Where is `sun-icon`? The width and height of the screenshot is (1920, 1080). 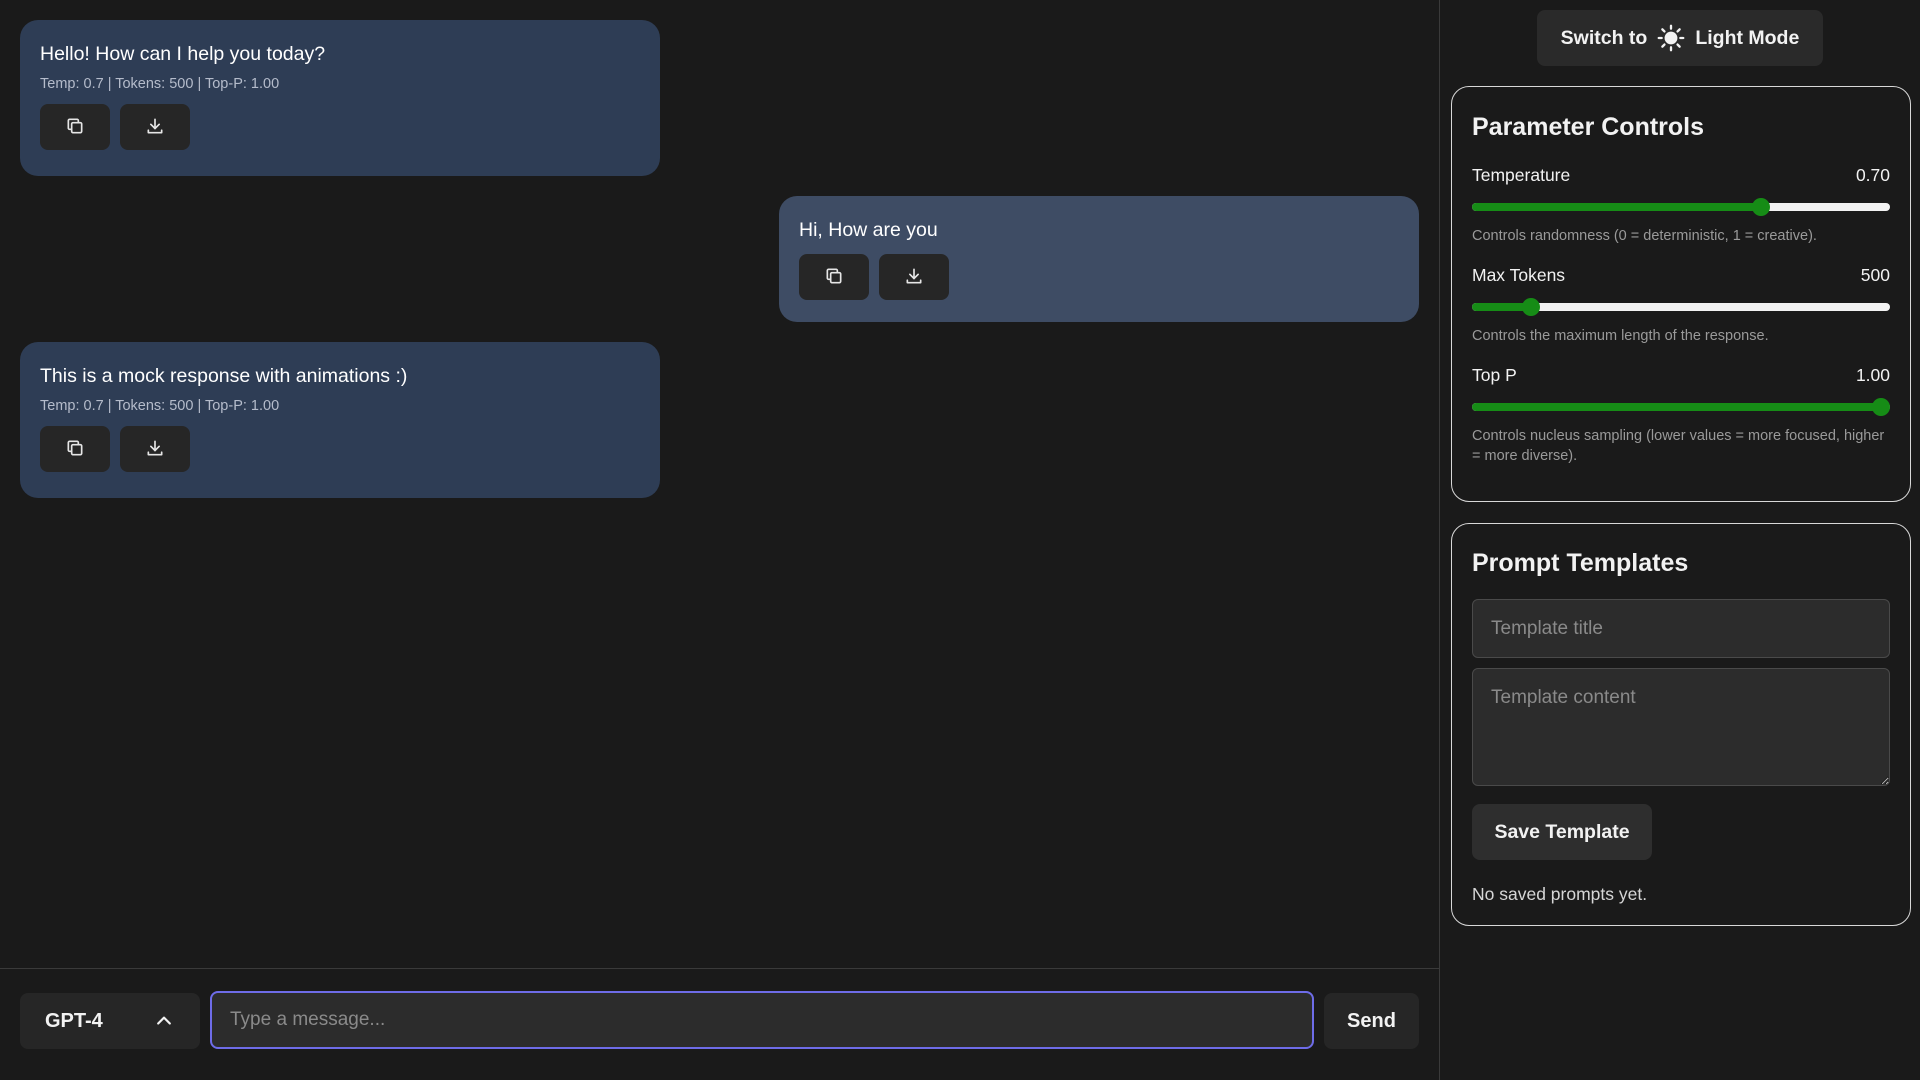 sun-icon is located at coordinates (1671, 38).